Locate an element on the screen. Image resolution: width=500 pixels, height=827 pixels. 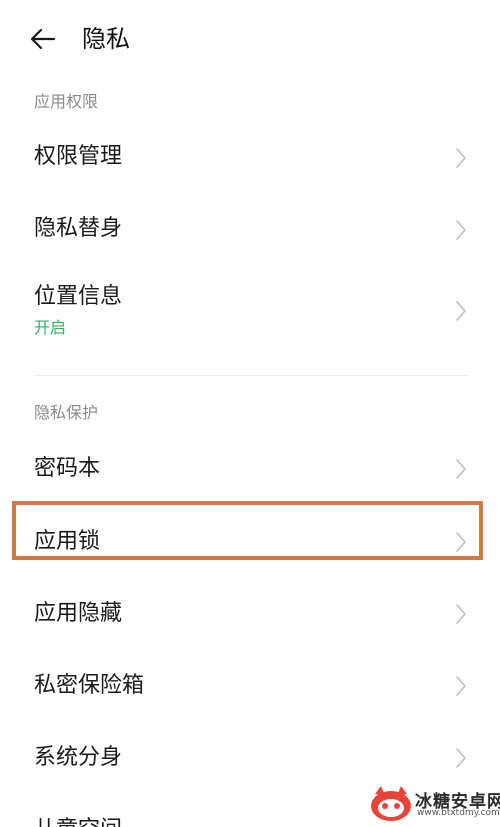
watermark-url: www.btxtdmy.com is located at coordinates (458, 813).